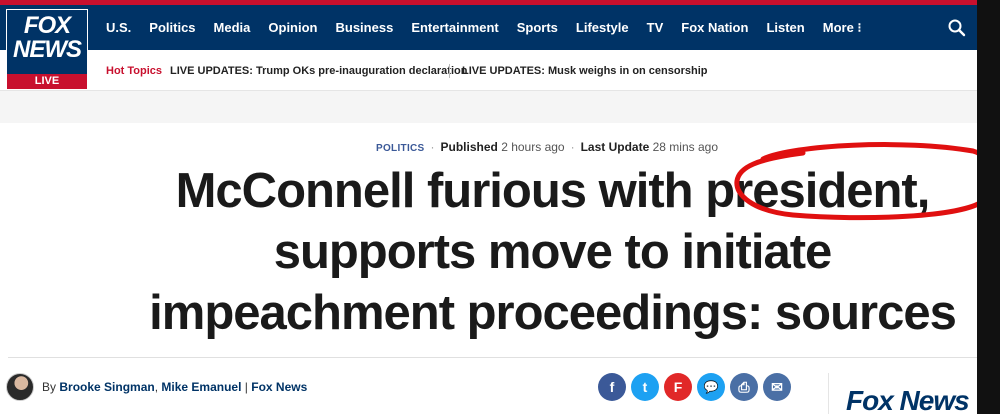  I want to click on nav-item-business: Business, so click(365, 27).